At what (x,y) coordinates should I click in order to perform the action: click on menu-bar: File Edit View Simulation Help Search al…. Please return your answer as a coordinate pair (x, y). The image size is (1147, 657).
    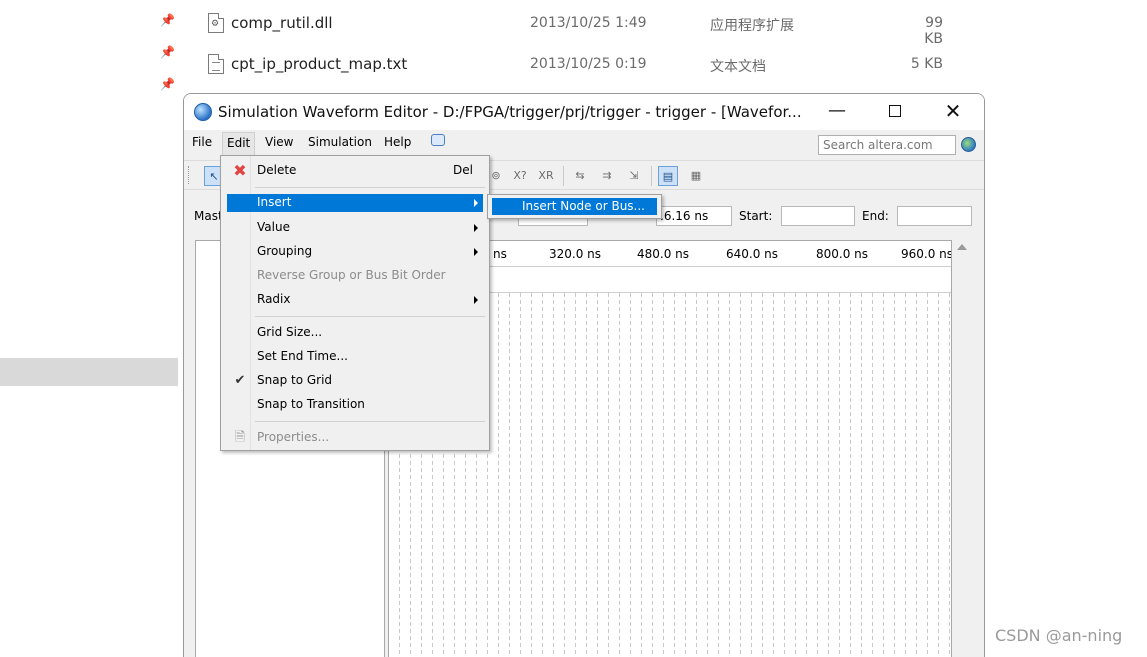
    Looking at the image, I should click on (584, 143).